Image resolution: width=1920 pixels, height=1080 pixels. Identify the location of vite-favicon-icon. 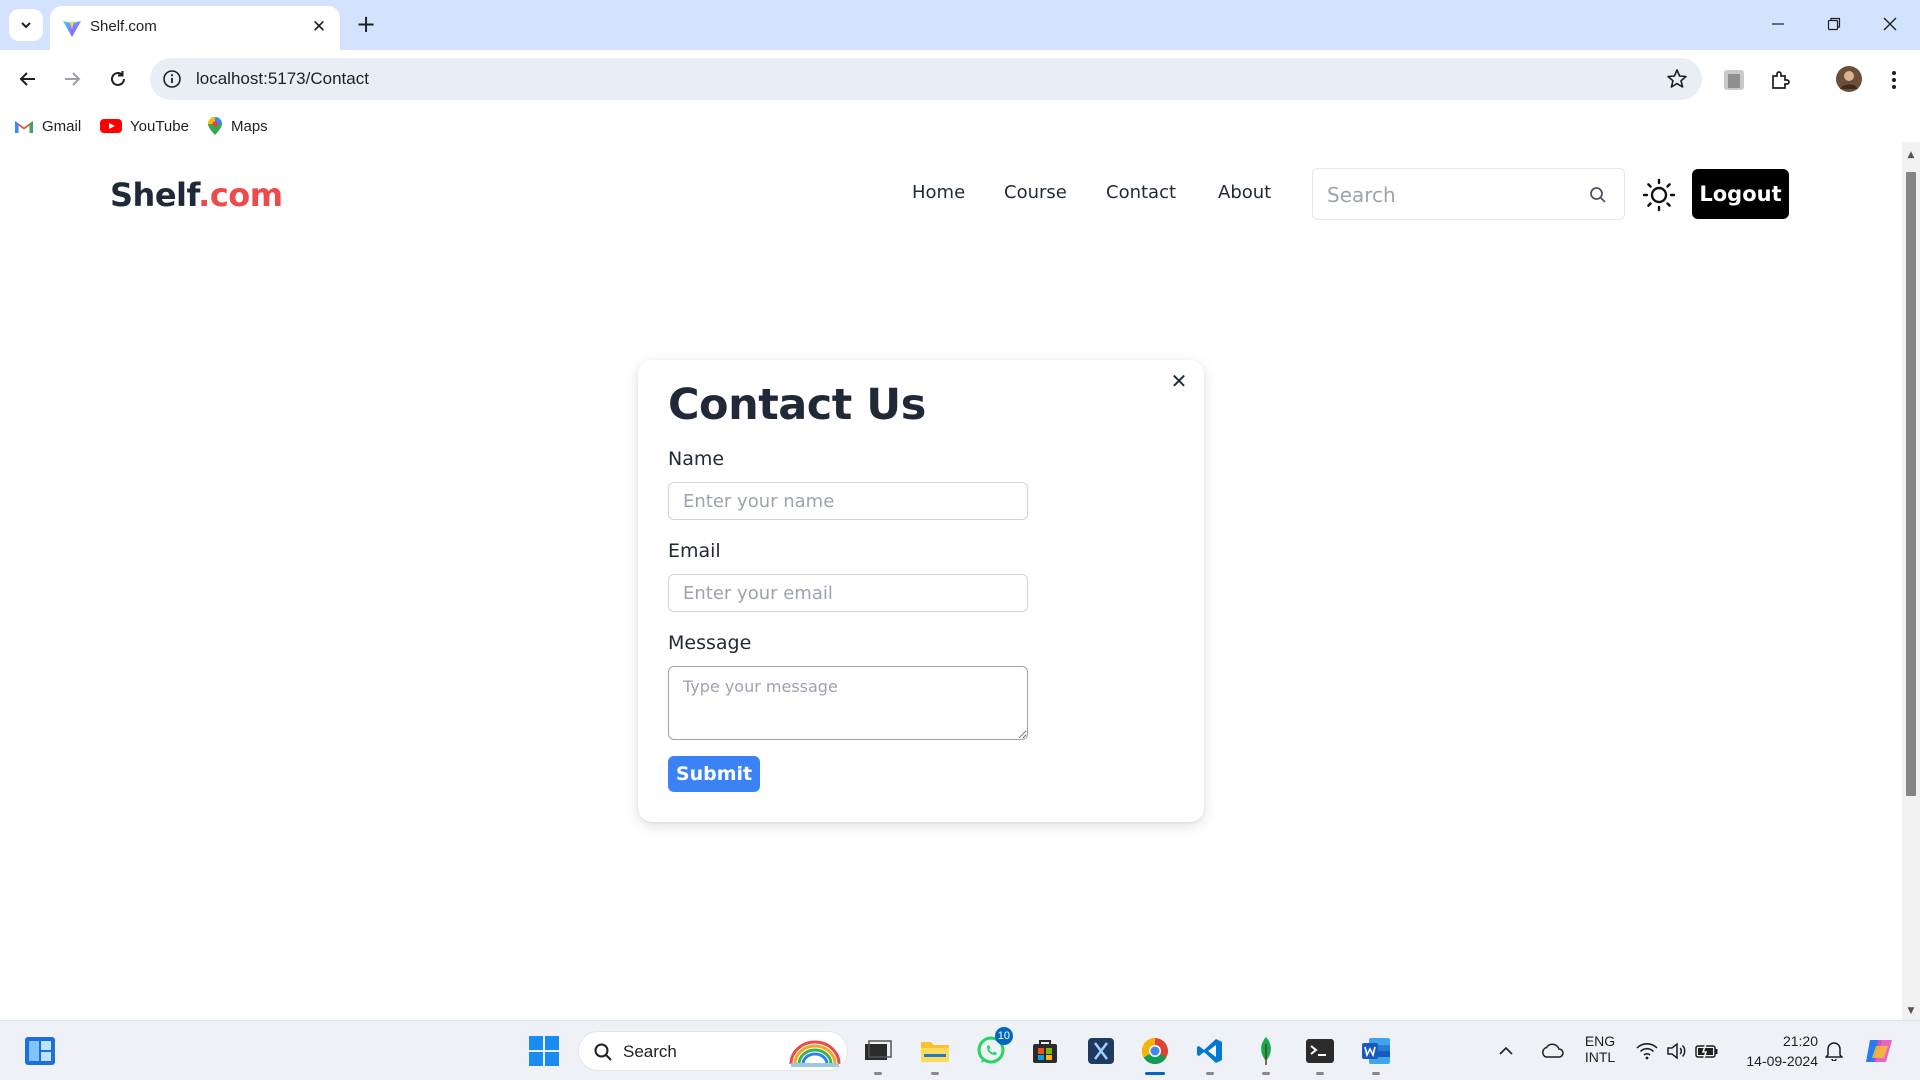
(72, 29).